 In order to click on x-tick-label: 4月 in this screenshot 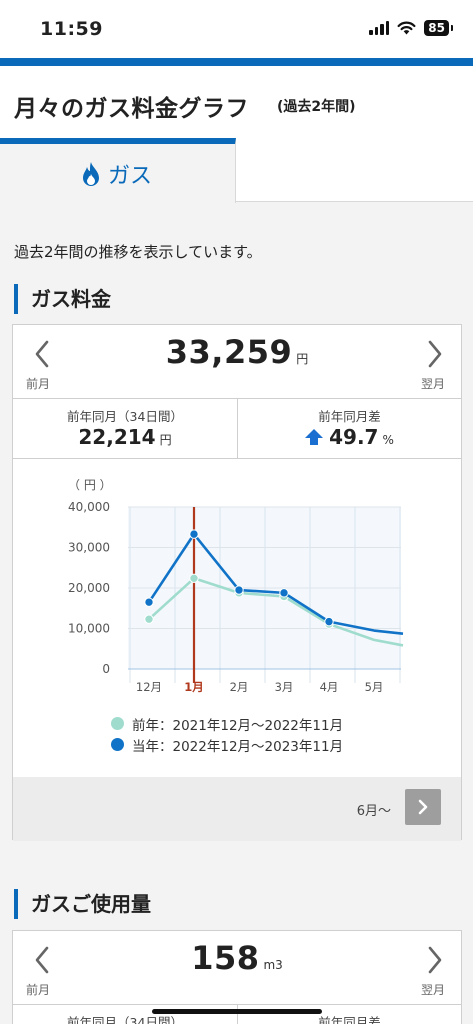, I will do `click(329, 687)`.